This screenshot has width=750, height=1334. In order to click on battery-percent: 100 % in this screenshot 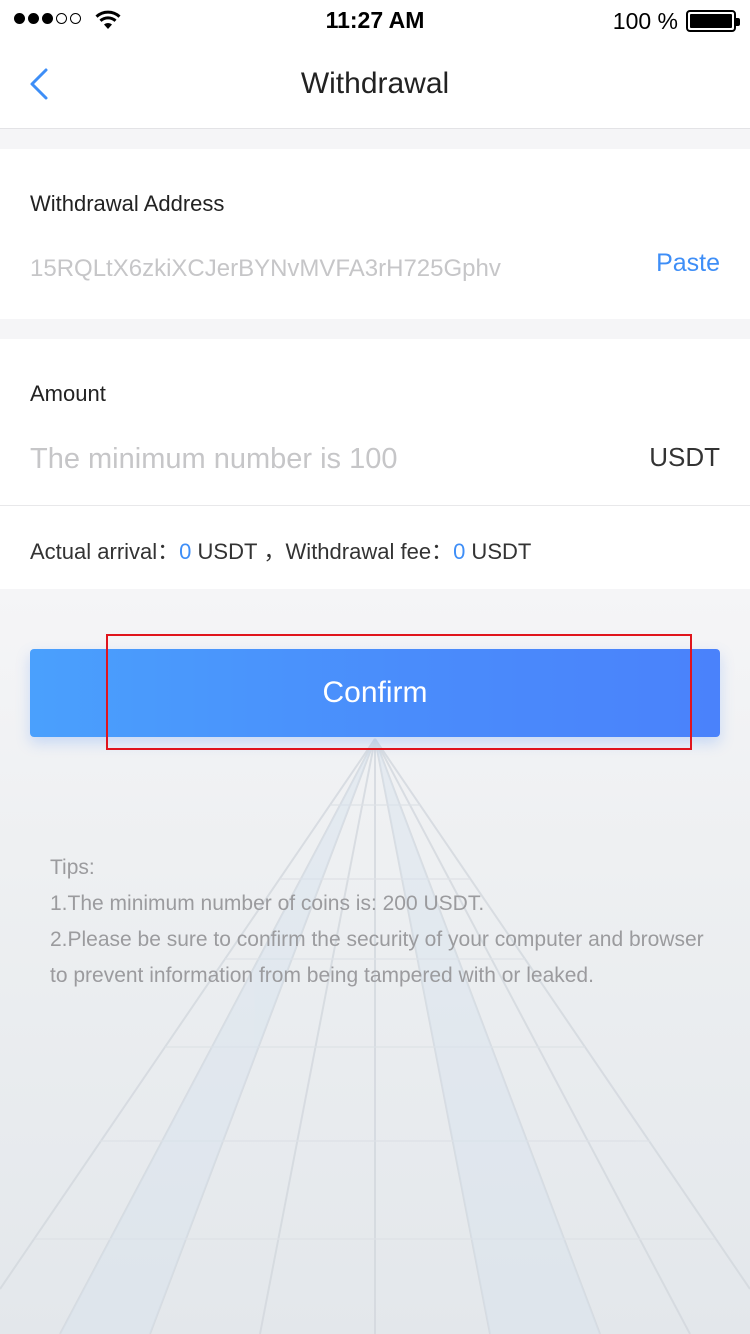, I will do `click(645, 21)`.